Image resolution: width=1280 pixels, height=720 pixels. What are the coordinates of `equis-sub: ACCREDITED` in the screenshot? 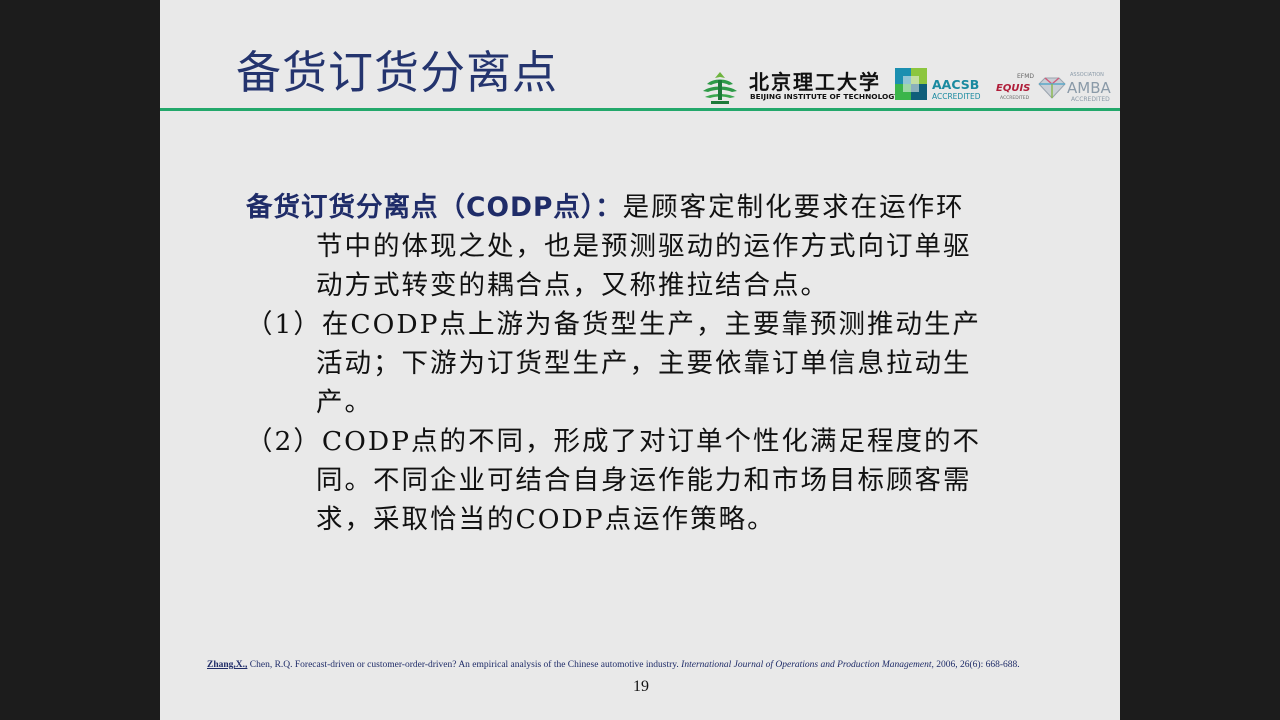 It's located at (1015, 98).